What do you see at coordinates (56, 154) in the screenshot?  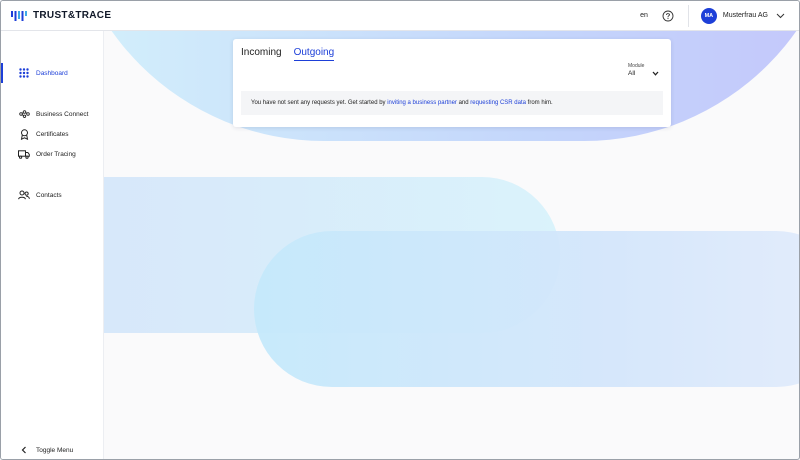 I see `sidebar-item-label: Order Tracing` at bounding box center [56, 154].